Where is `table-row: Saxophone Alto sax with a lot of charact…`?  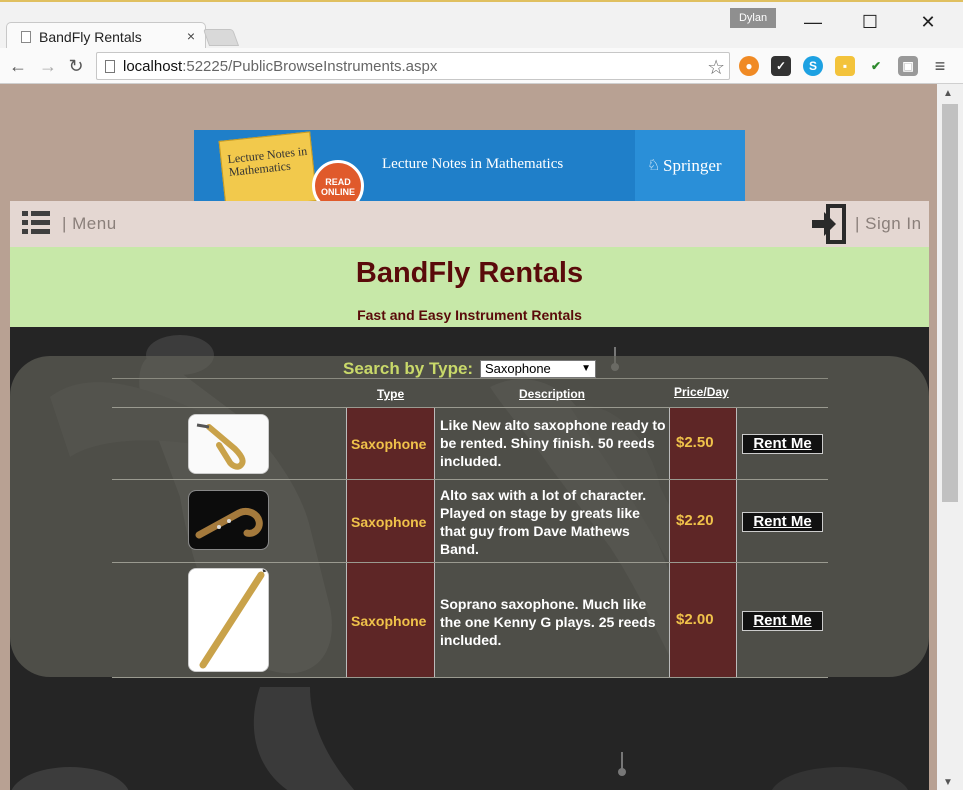 table-row: Saxophone Alto sax with a lot of charact… is located at coordinates (470, 520).